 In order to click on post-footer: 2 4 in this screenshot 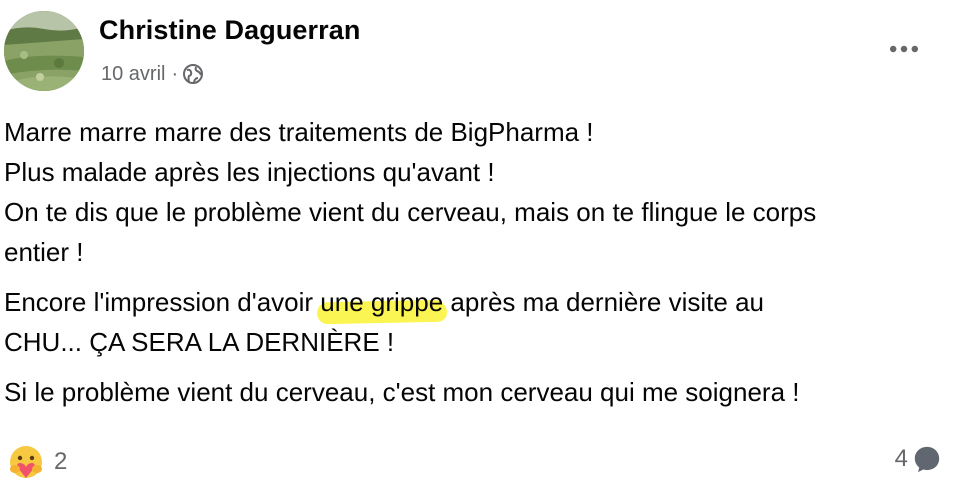, I will do `click(481, 463)`.